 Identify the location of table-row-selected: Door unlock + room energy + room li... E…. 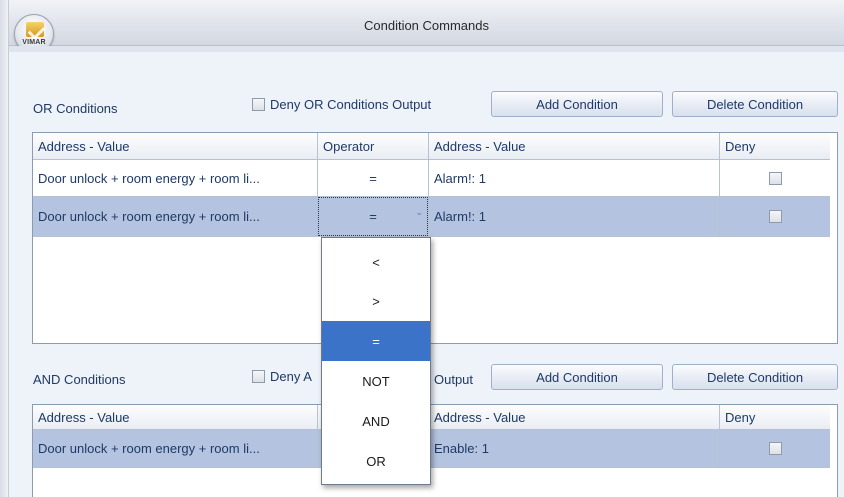
(435, 449).